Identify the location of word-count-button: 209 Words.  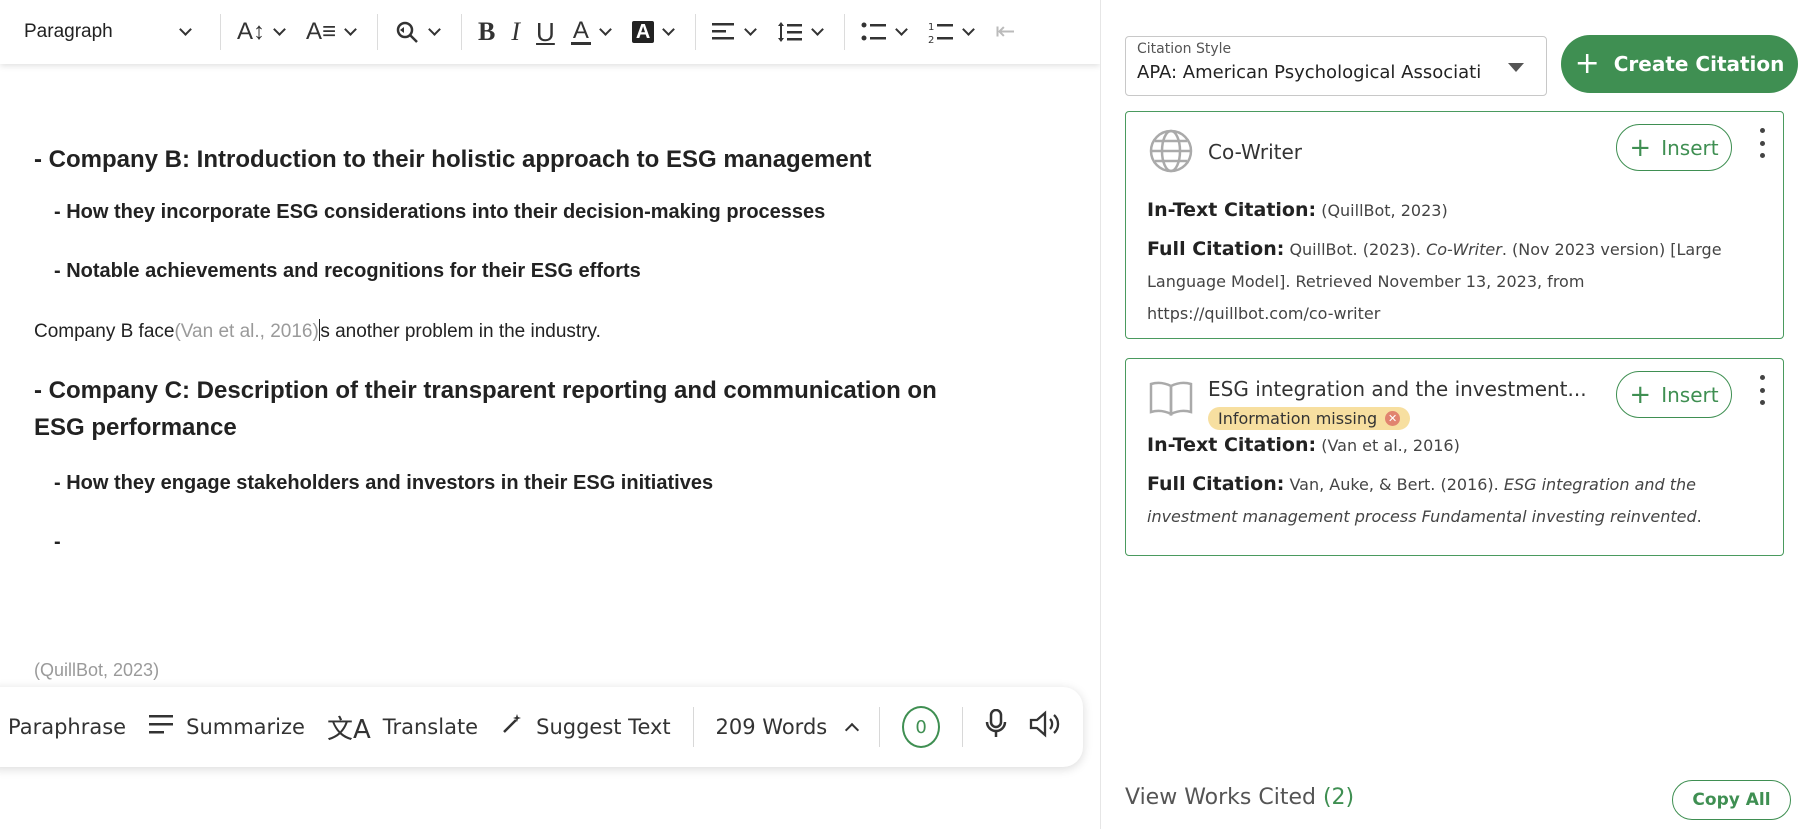
(787, 727).